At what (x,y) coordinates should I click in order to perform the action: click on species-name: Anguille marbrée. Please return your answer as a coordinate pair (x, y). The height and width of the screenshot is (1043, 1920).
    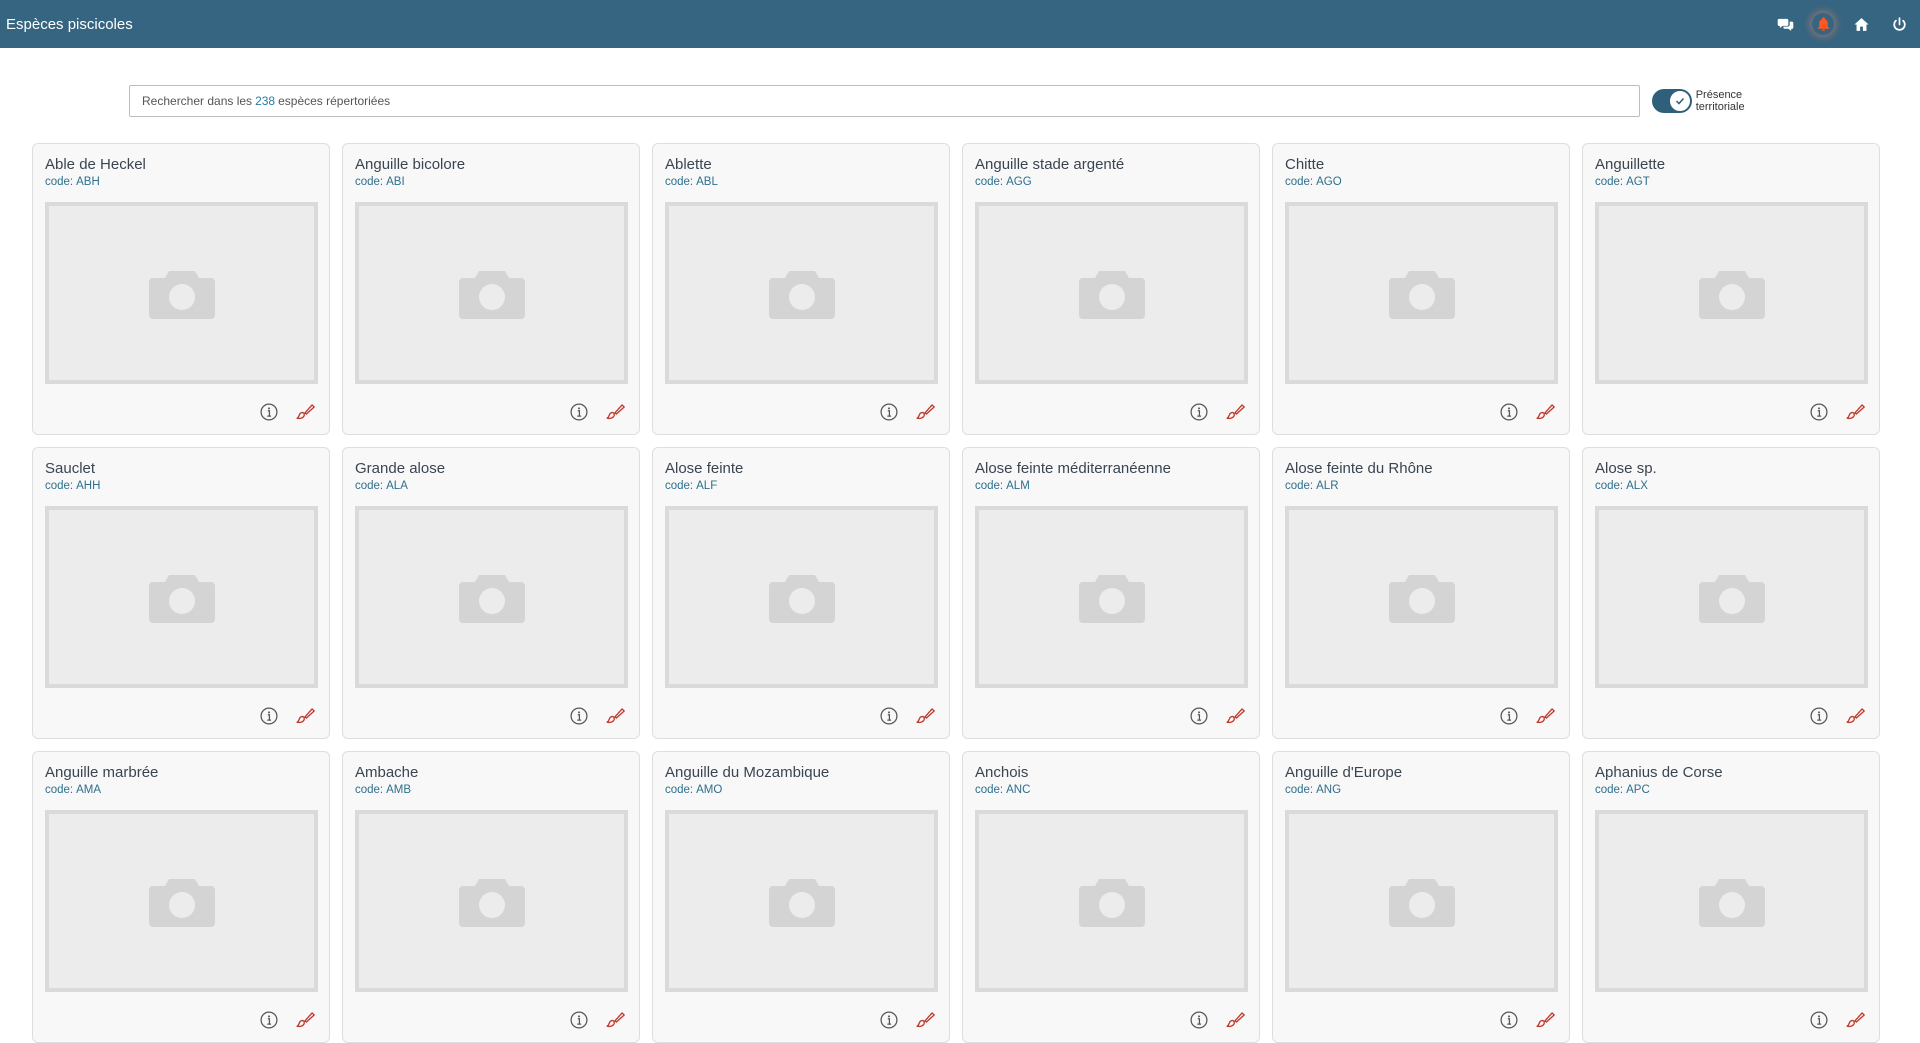
    Looking at the image, I should click on (102, 772).